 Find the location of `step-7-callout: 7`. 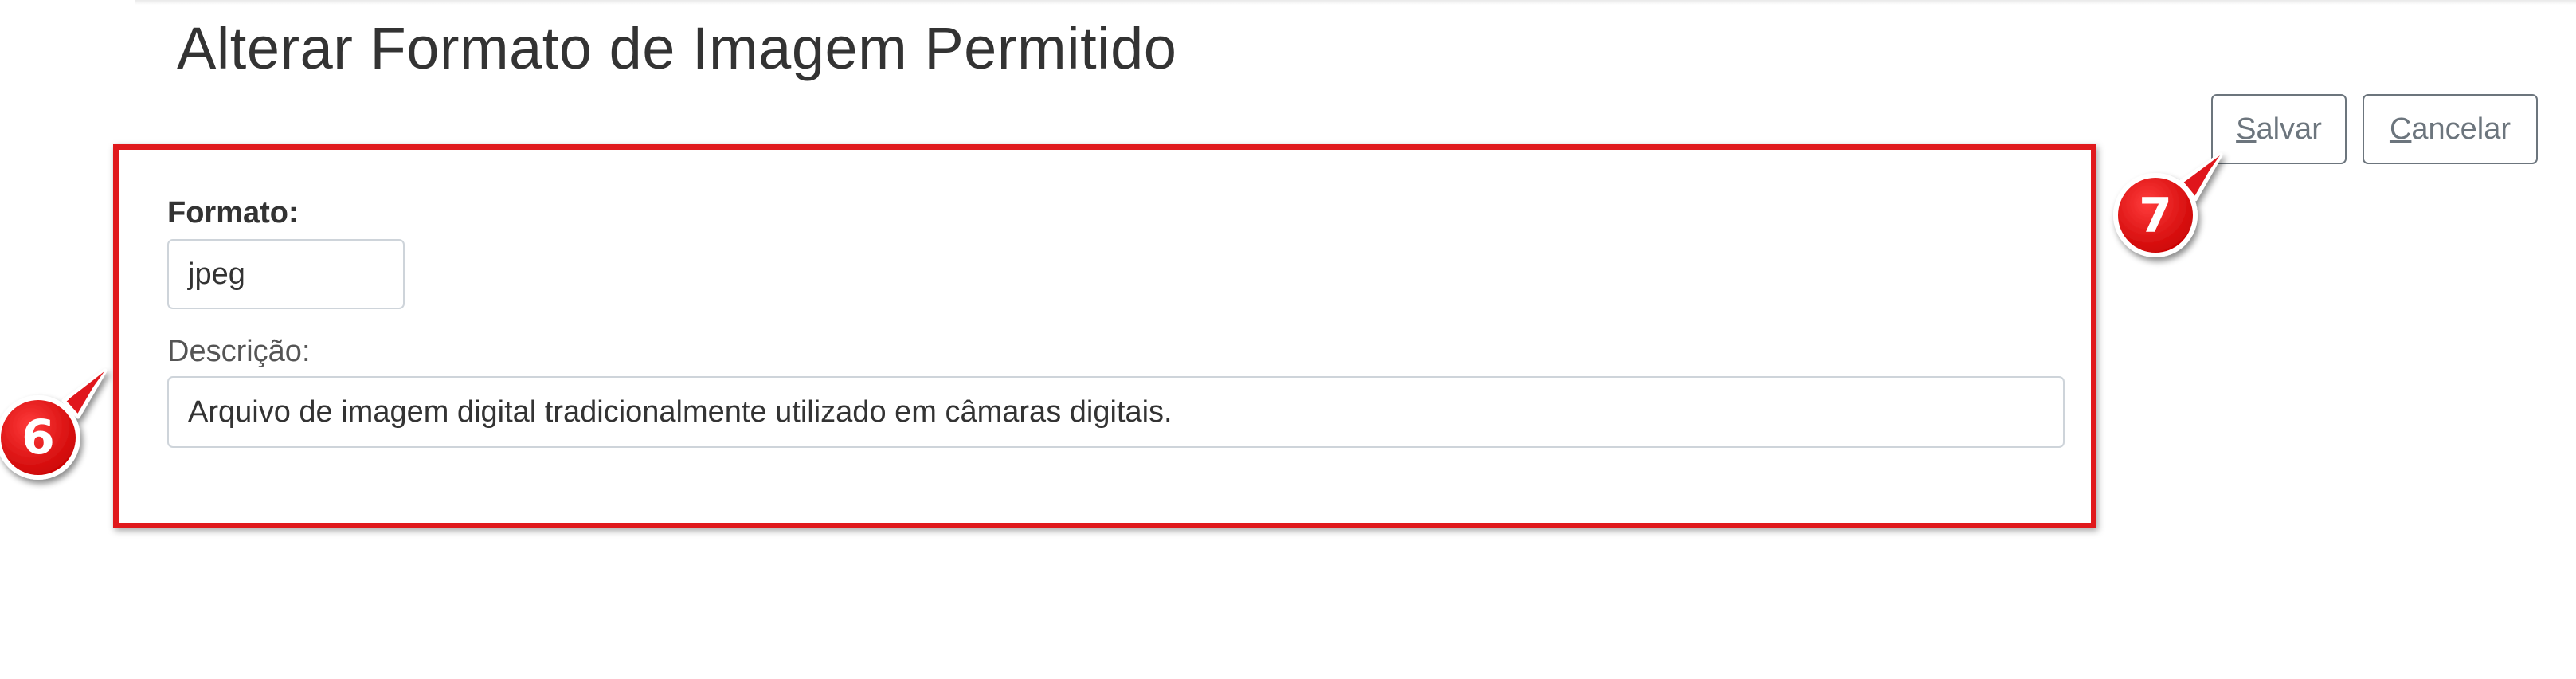

step-7-callout: 7 is located at coordinates (2169, 211).